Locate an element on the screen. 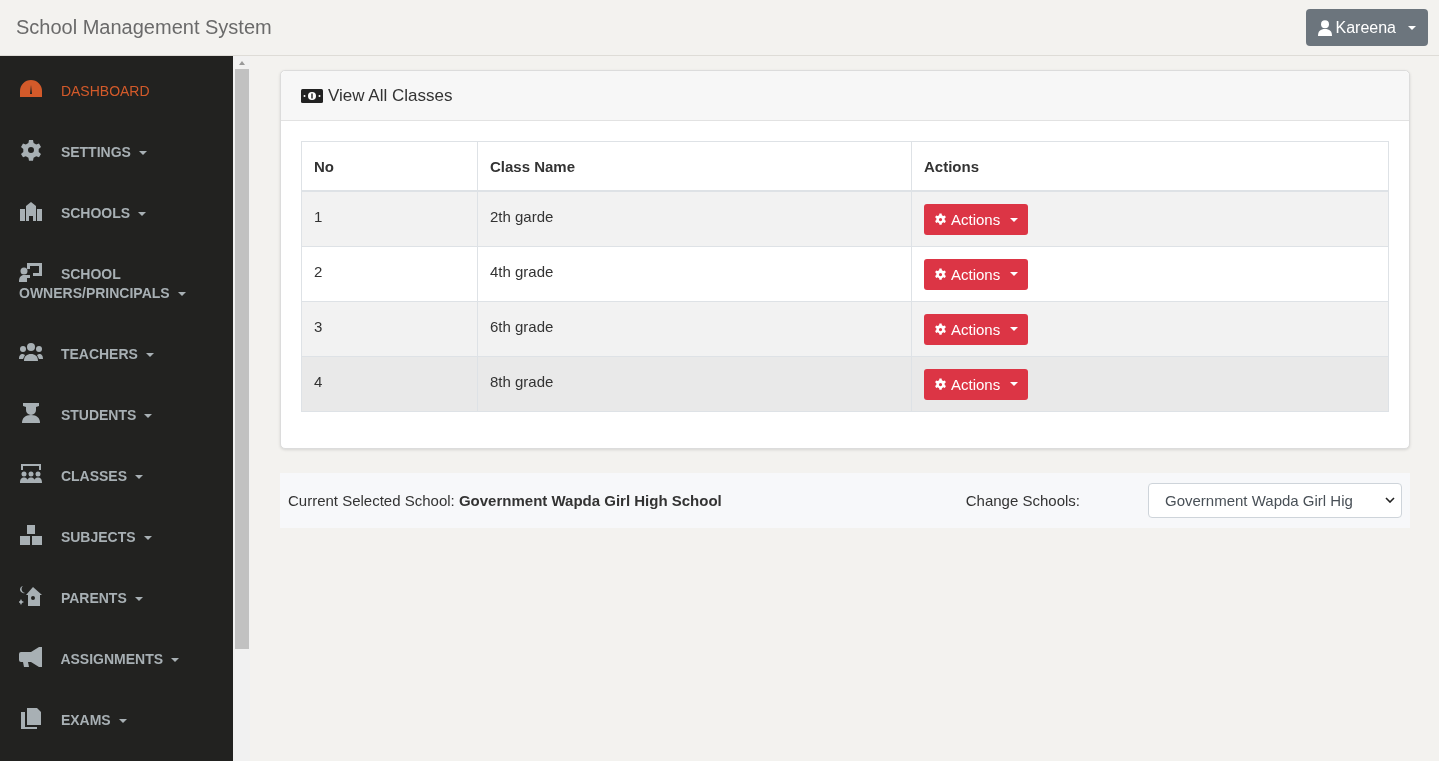  presenter-icon is located at coordinates (31, 272).